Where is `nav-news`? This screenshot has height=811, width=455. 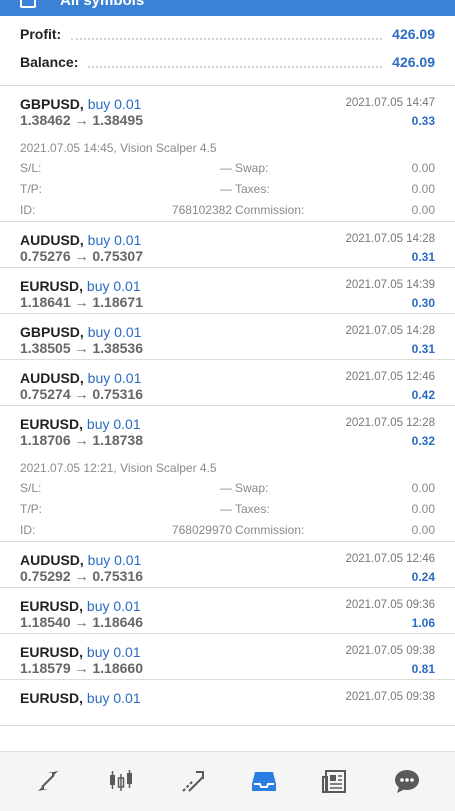
nav-news is located at coordinates (335, 781).